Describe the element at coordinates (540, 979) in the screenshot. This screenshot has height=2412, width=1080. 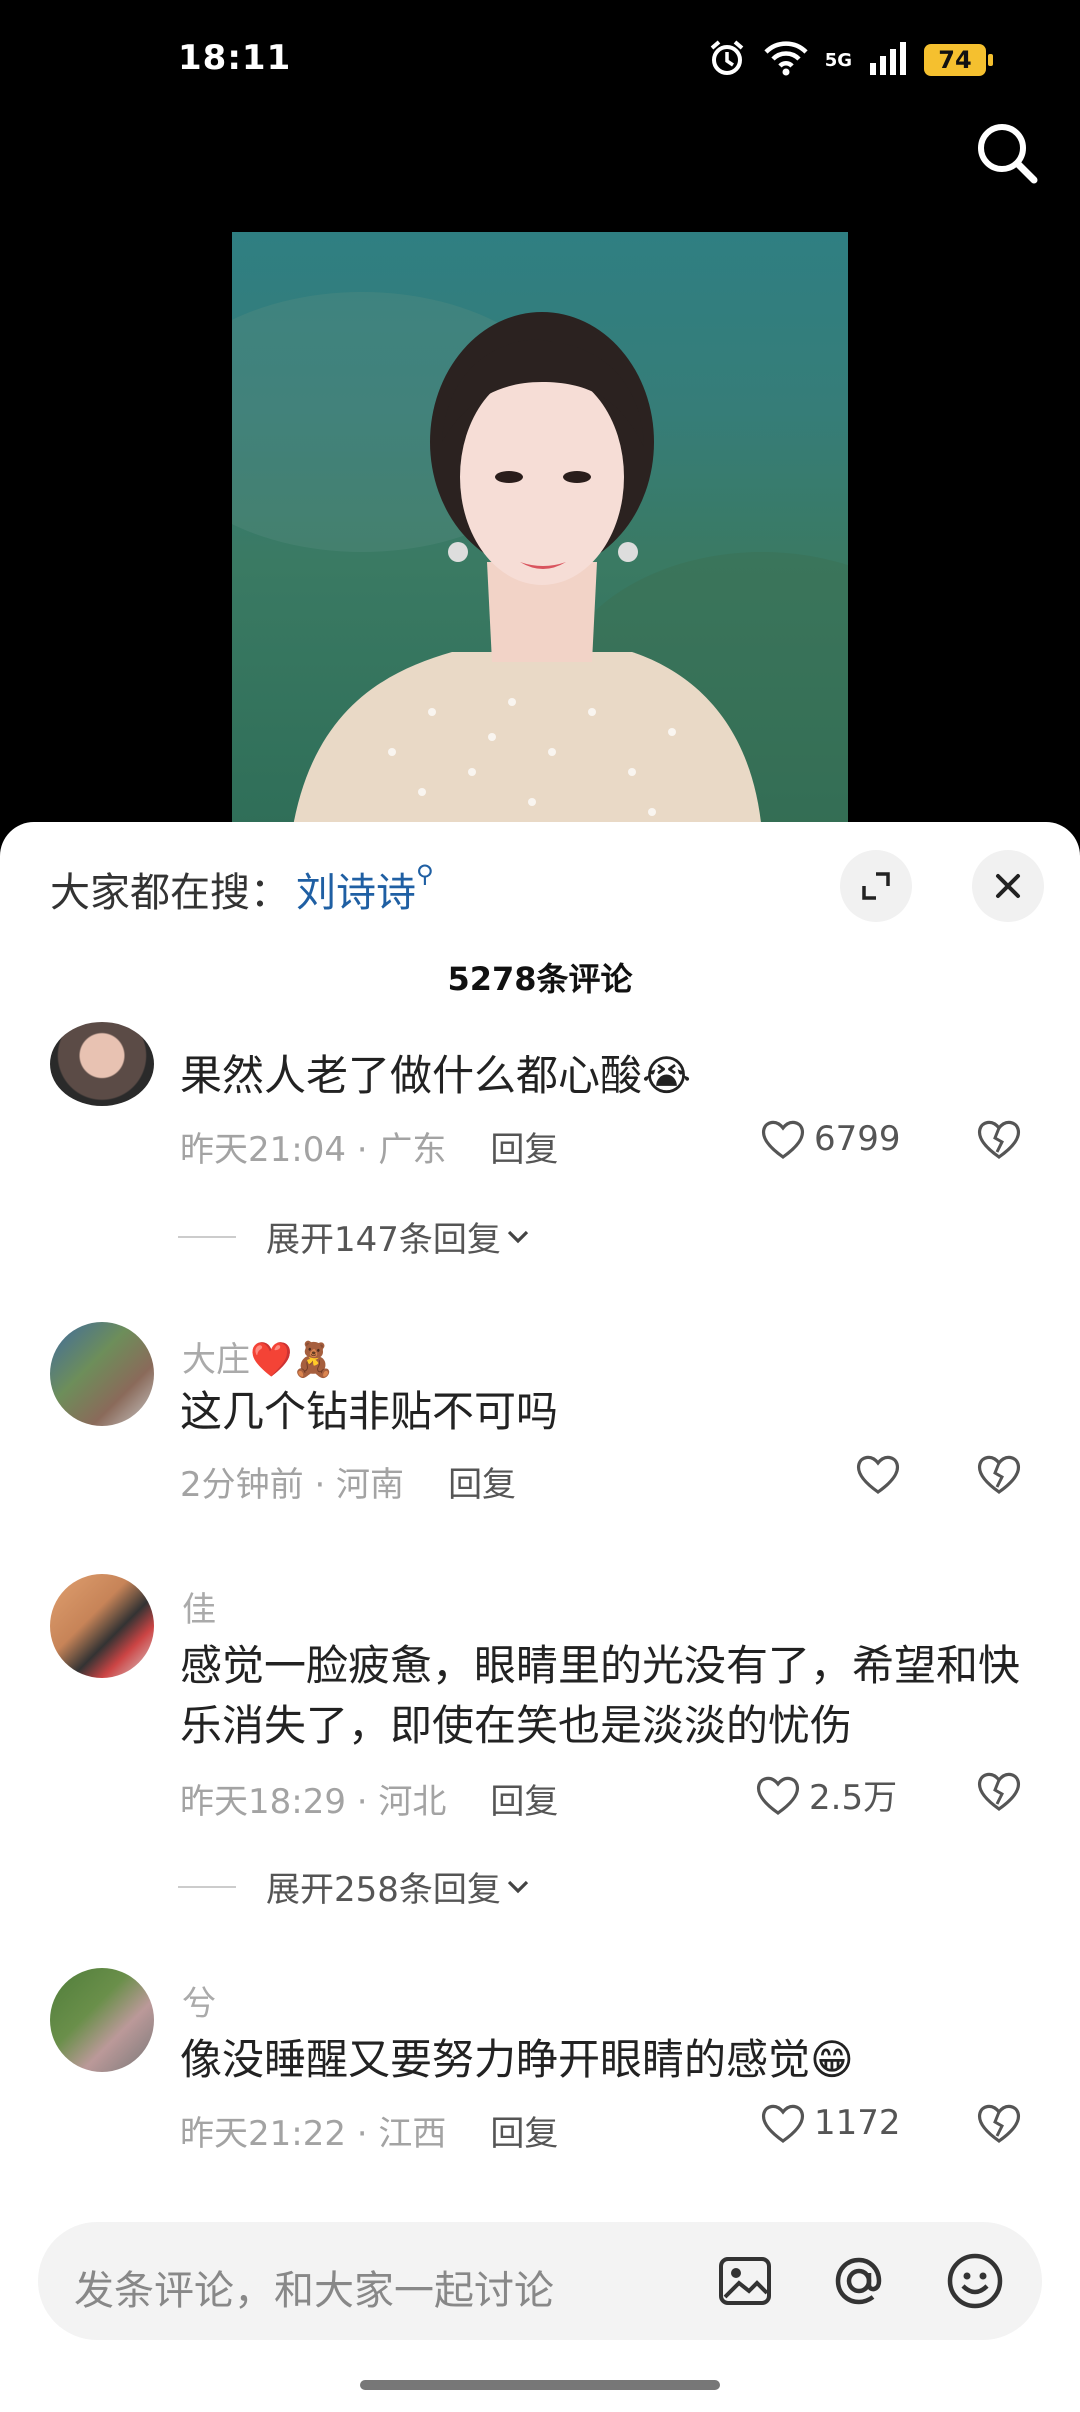
I see `comment-count: 5278条评论` at that location.